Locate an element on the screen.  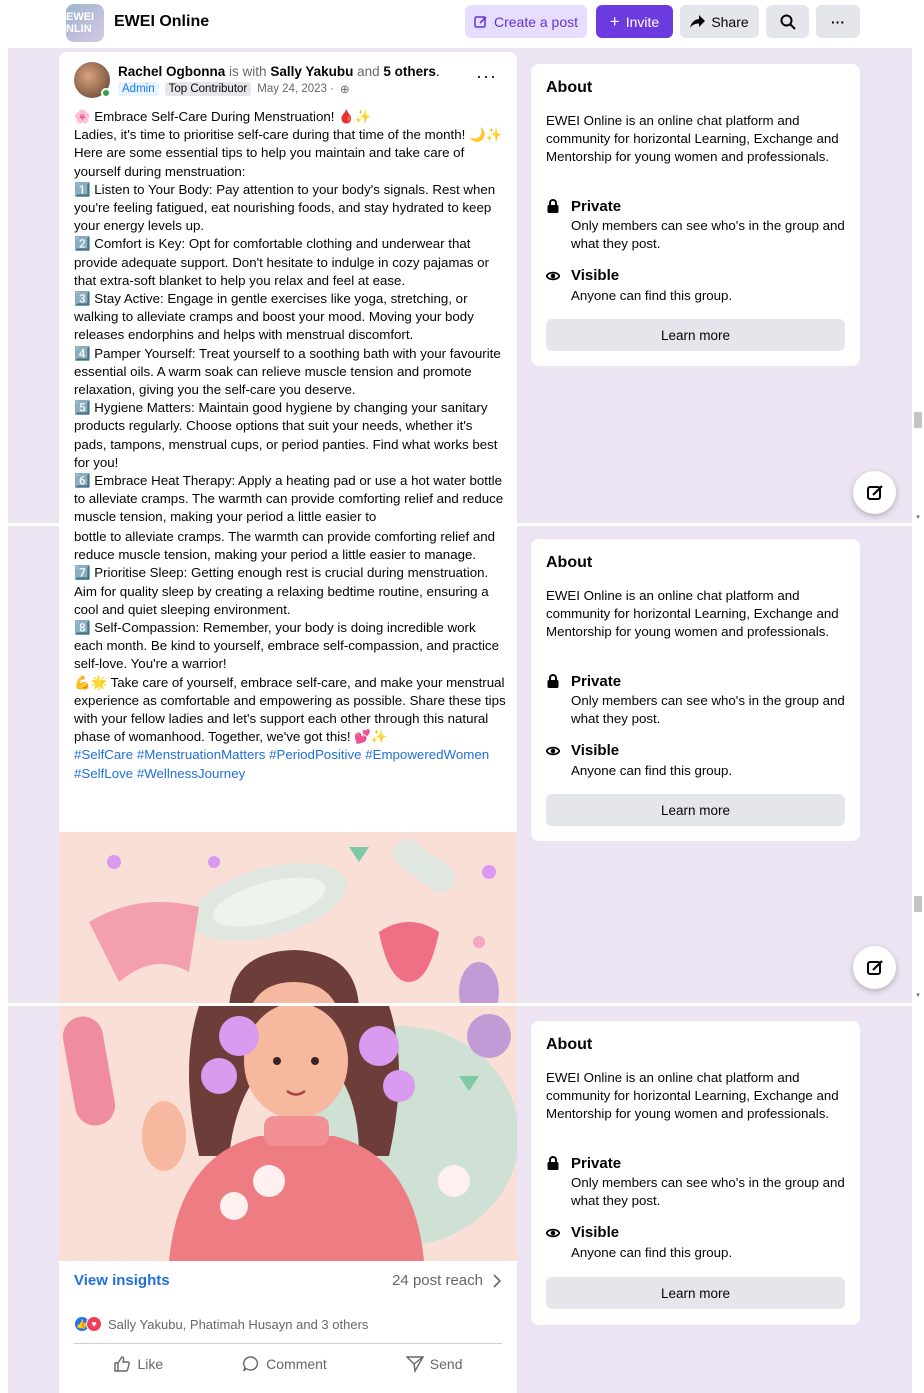
globe-icon: ⊕ is located at coordinates (344, 90).